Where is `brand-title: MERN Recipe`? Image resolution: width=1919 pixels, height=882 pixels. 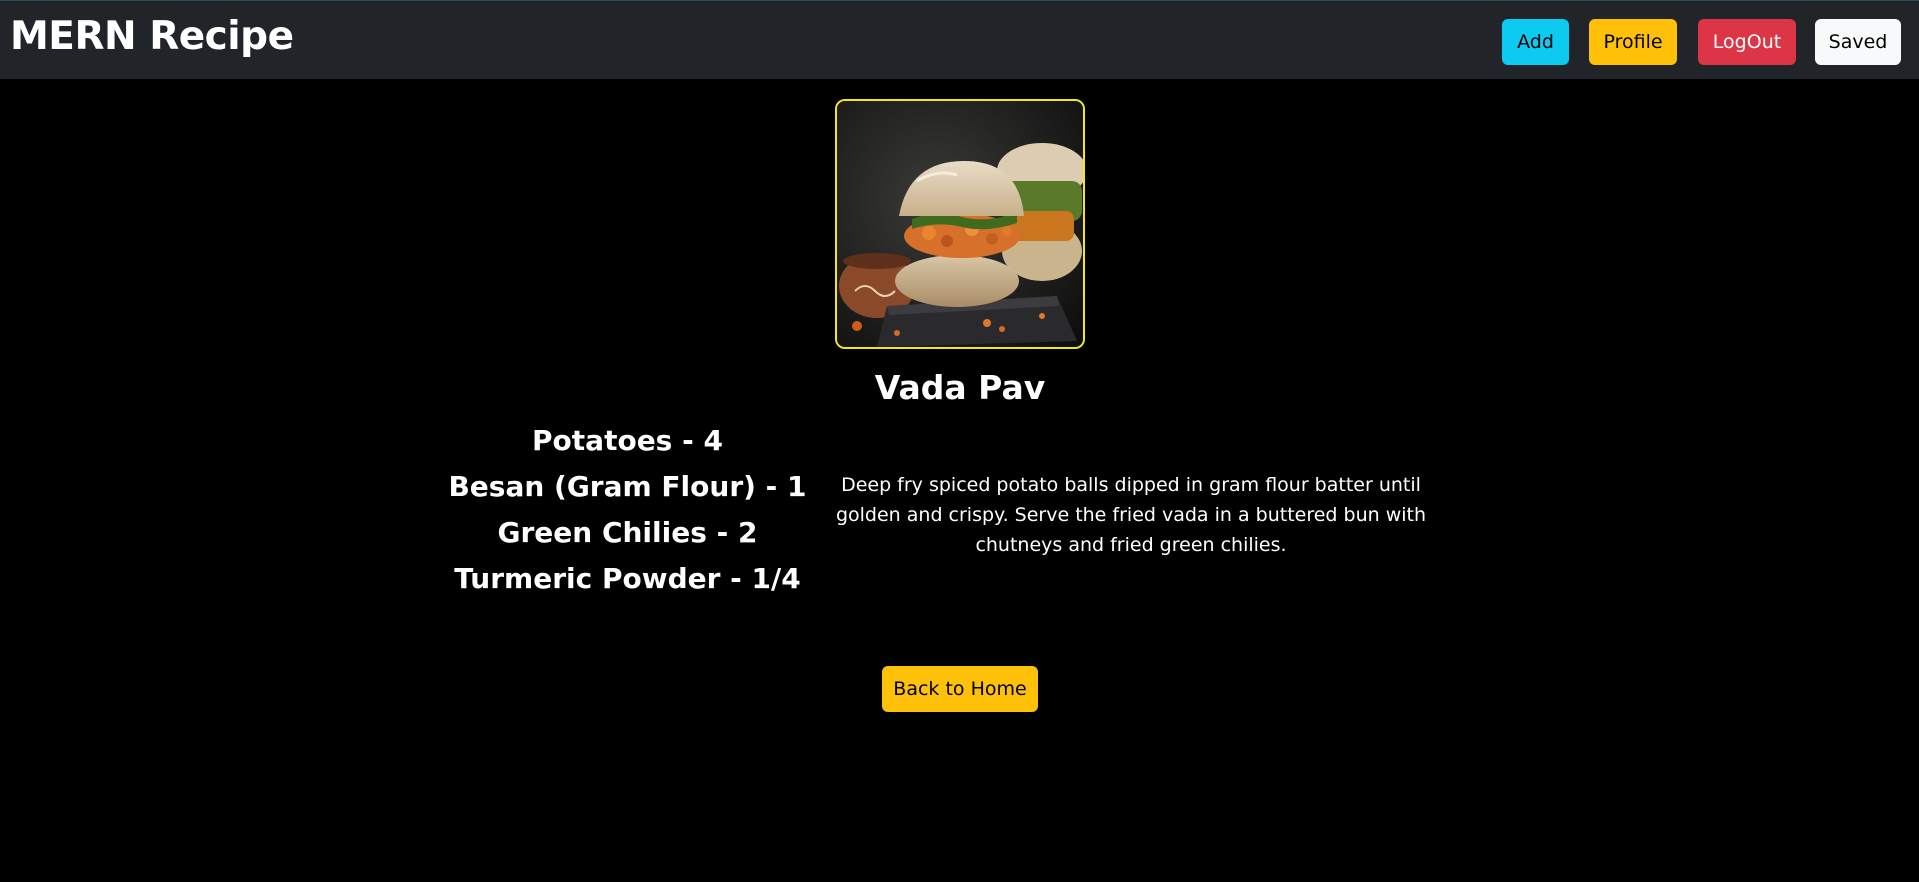 brand-title: MERN Recipe is located at coordinates (152, 36).